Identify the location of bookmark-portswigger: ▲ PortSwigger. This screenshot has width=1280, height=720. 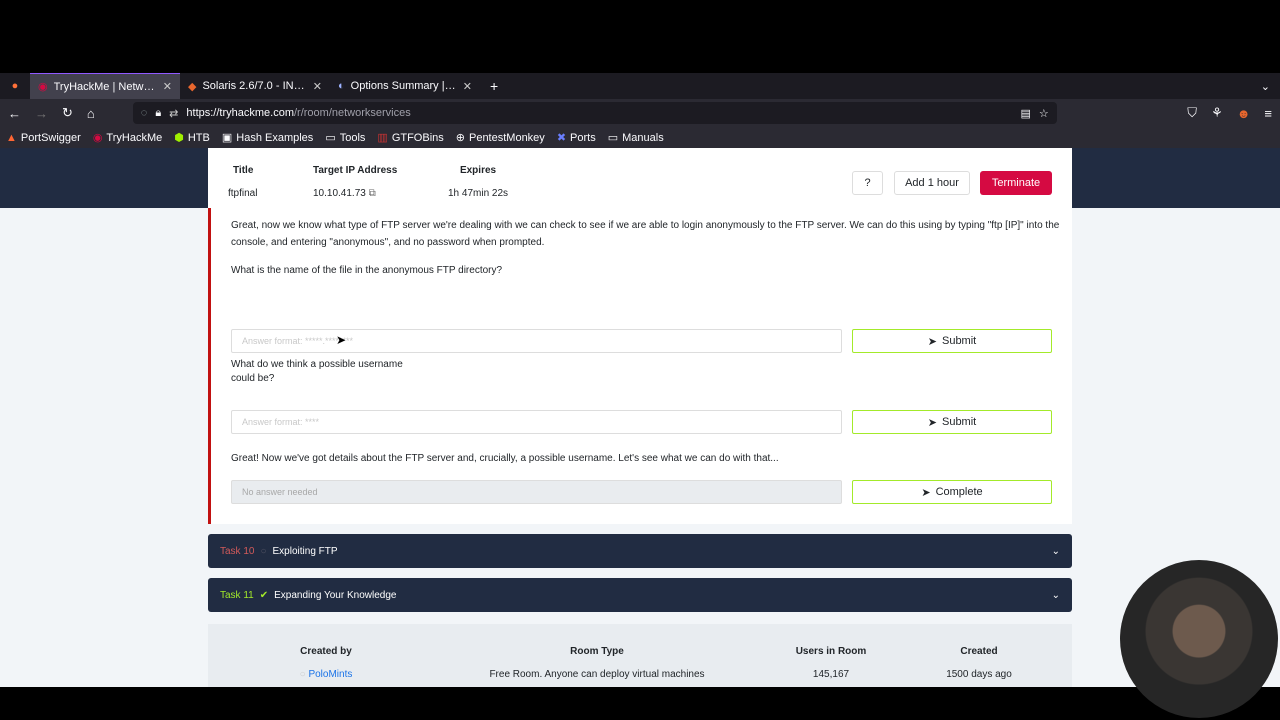
(43, 138).